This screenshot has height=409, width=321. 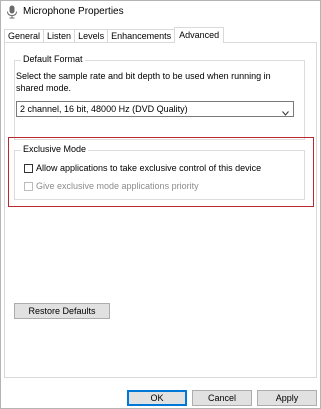 I want to click on tab-enhancements: Enhancements, so click(x=141, y=36).